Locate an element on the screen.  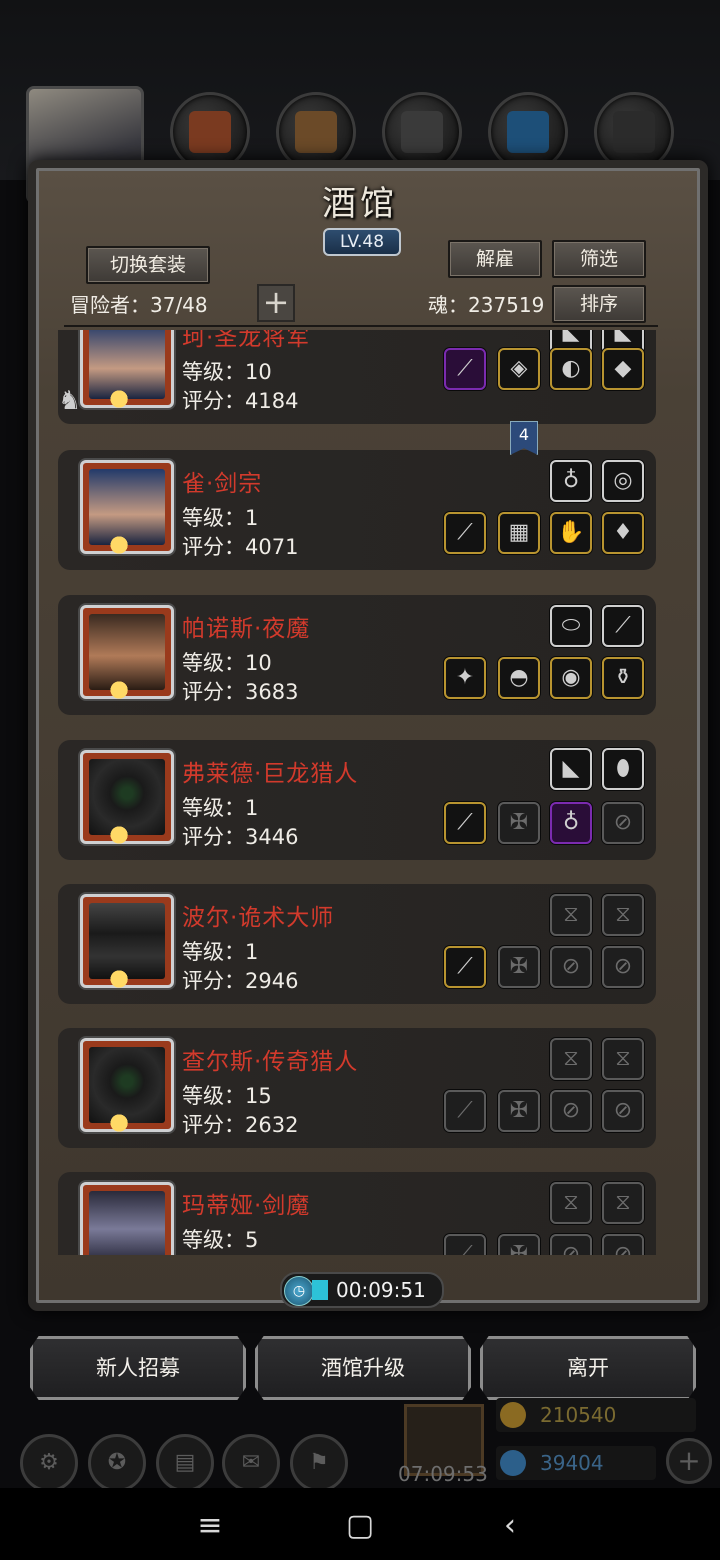
add-slot-button: + is located at coordinates (276, 303).